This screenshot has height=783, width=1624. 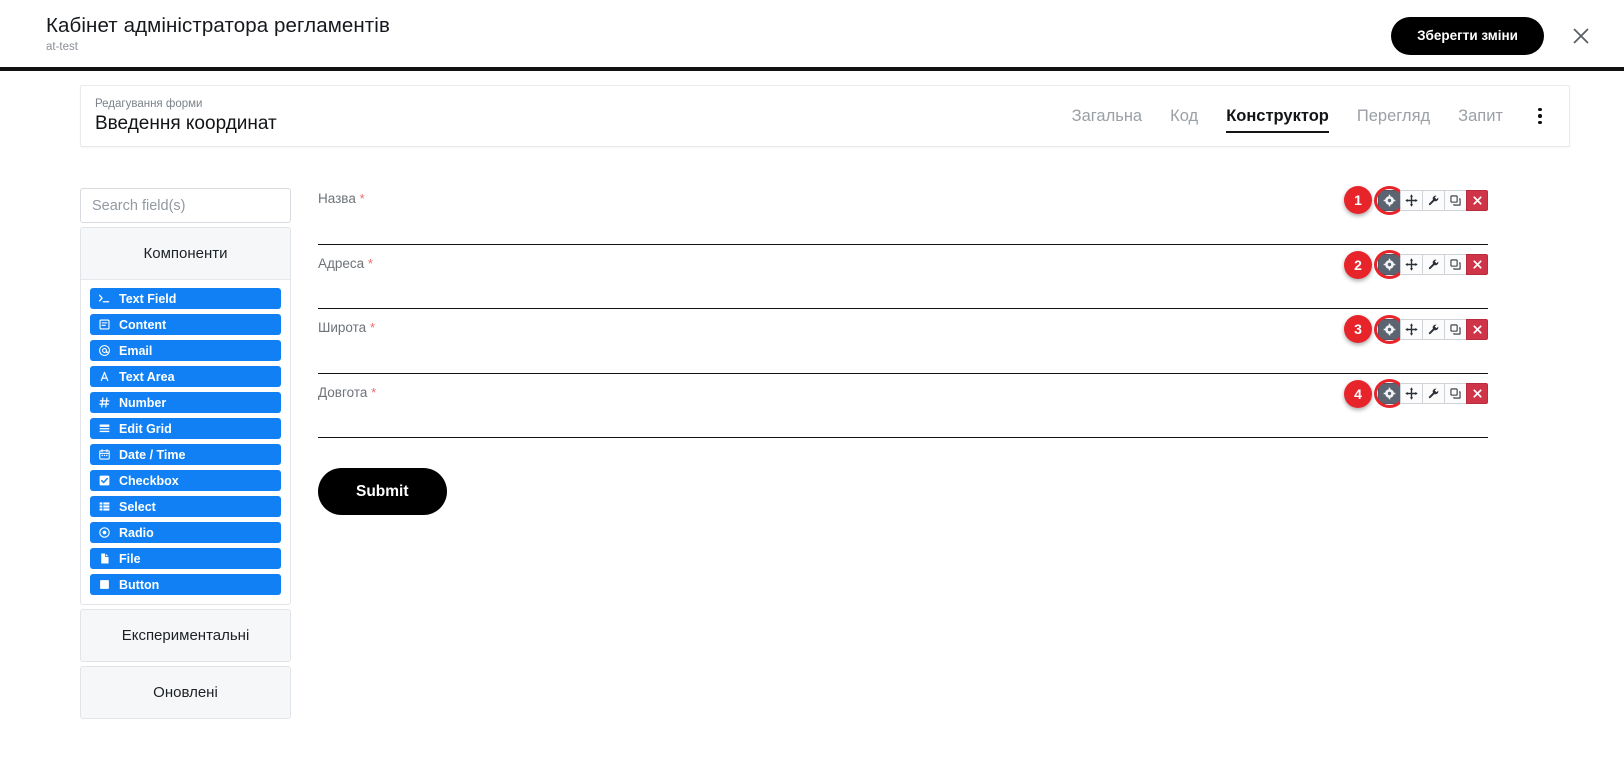 What do you see at coordinates (130, 558) in the screenshot?
I see `component-label: File` at bounding box center [130, 558].